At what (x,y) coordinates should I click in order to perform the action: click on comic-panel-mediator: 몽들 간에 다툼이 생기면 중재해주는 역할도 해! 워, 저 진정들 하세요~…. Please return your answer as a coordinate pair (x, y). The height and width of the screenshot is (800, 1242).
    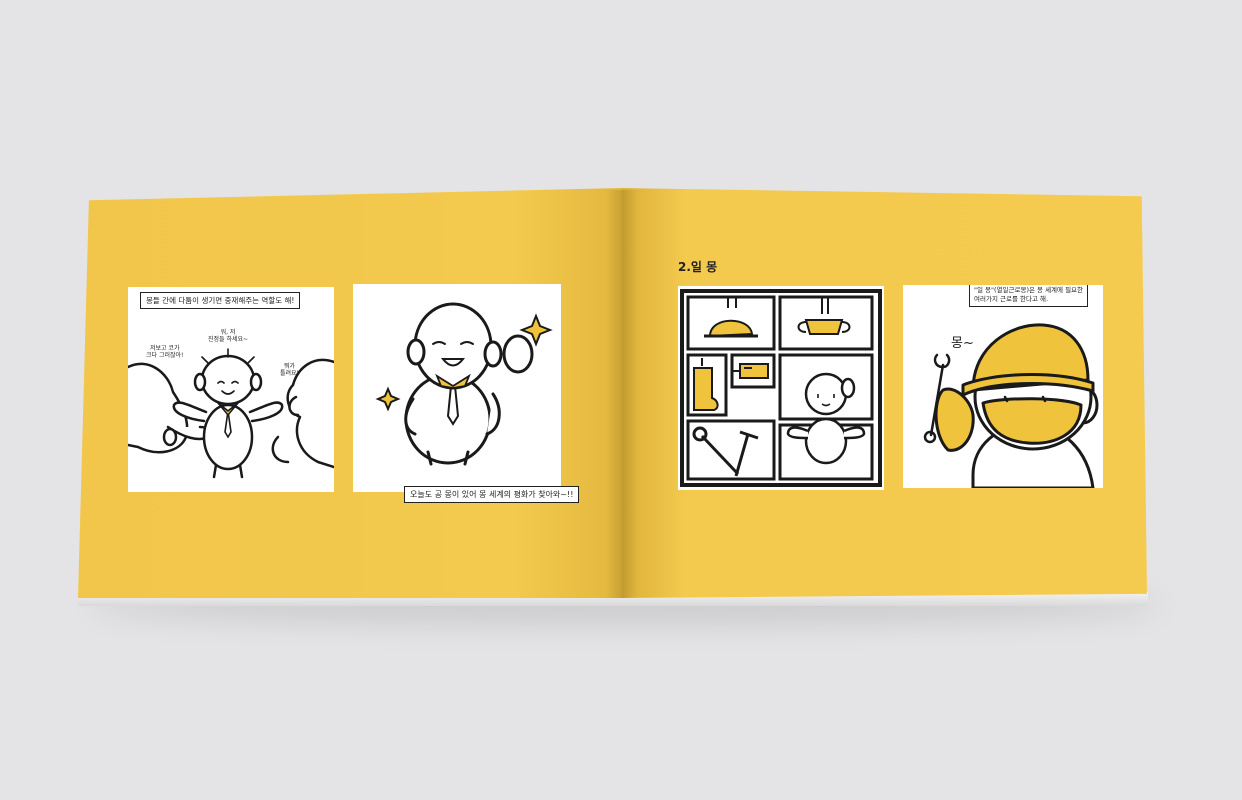
    Looking at the image, I should click on (231, 389).